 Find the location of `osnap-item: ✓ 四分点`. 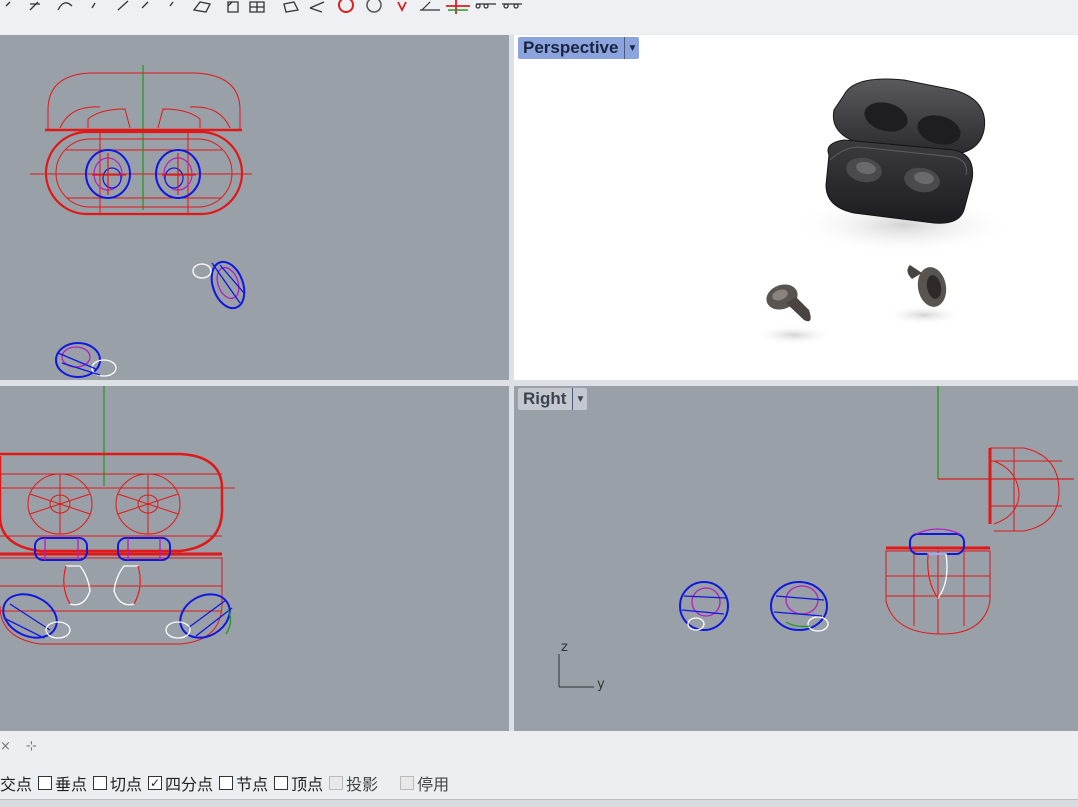

osnap-item: ✓ 四分点 is located at coordinates (180, 783).